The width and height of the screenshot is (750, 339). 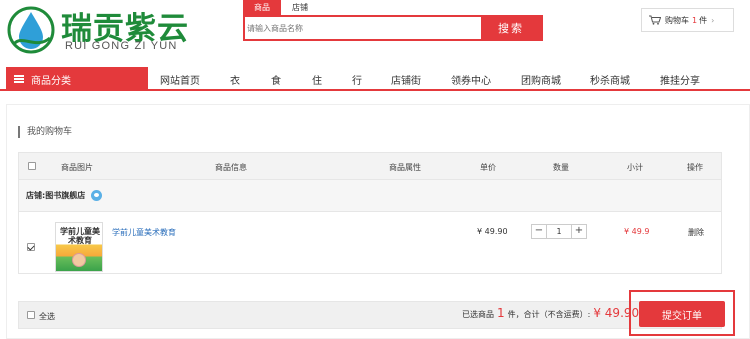 I want to click on product-thumbnail: 学前儿童美术教育, so click(x=79, y=247).